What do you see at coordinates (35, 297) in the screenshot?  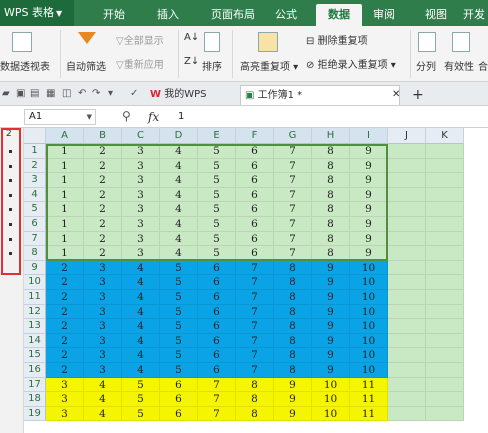 I see `row-header: 11` at bounding box center [35, 297].